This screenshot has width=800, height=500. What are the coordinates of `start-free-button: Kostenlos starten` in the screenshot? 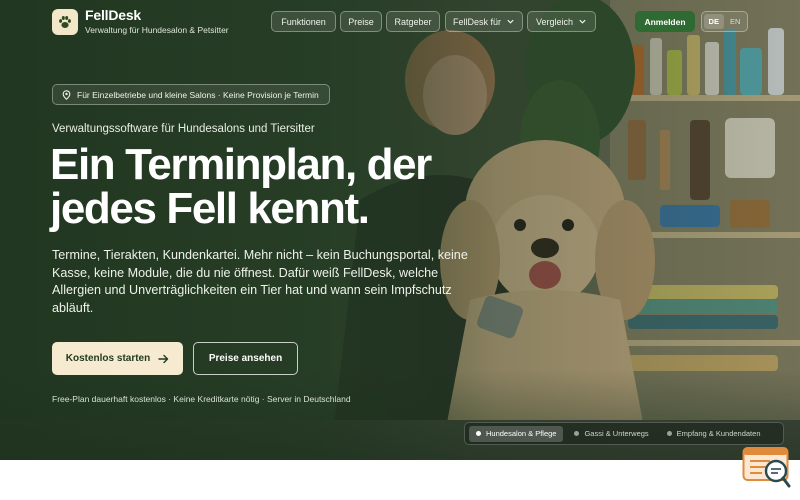 It's located at (117, 358).